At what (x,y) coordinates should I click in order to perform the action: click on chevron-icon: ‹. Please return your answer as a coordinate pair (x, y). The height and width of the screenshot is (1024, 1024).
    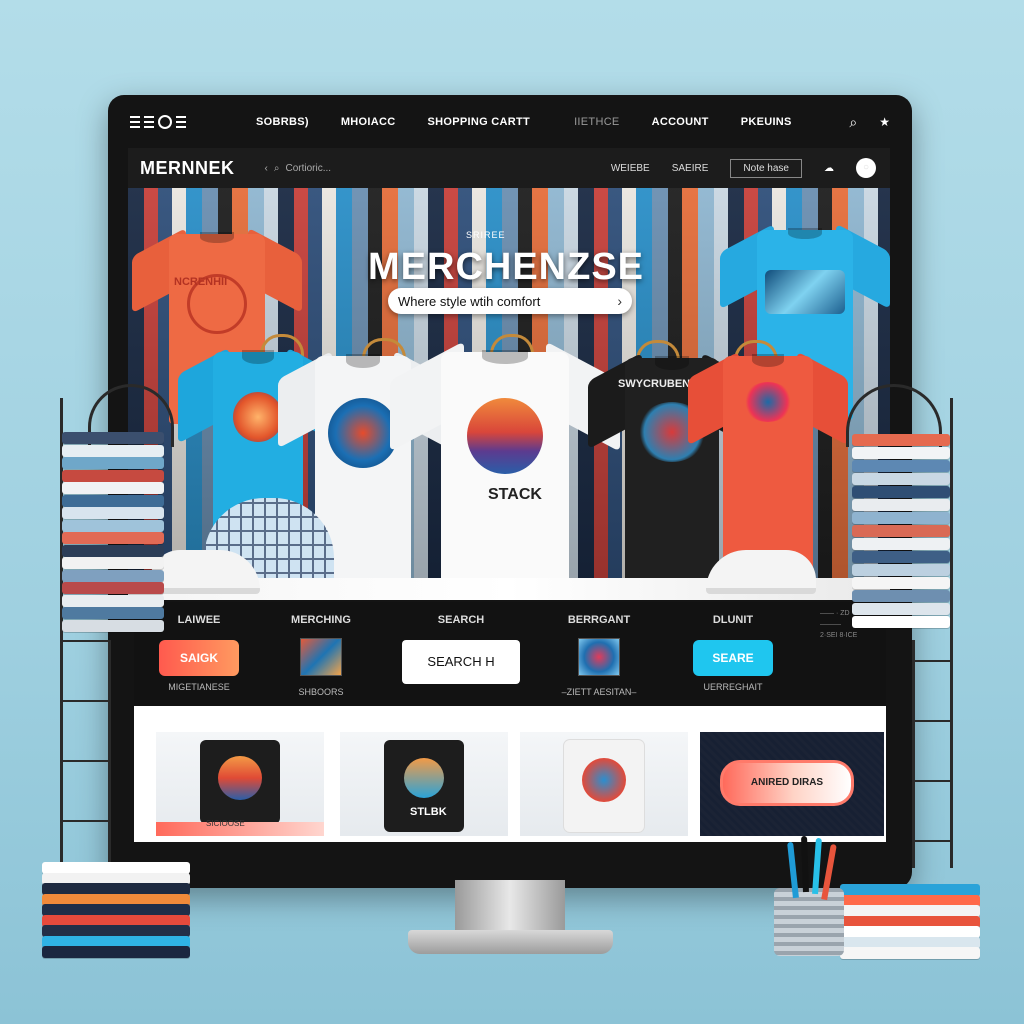
    Looking at the image, I should click on (266, 168).